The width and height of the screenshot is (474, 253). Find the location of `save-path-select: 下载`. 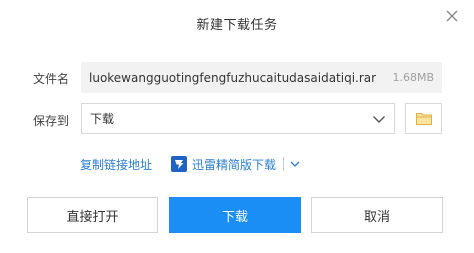

save-path-select: 下载 is located at coordinates (238, 118).